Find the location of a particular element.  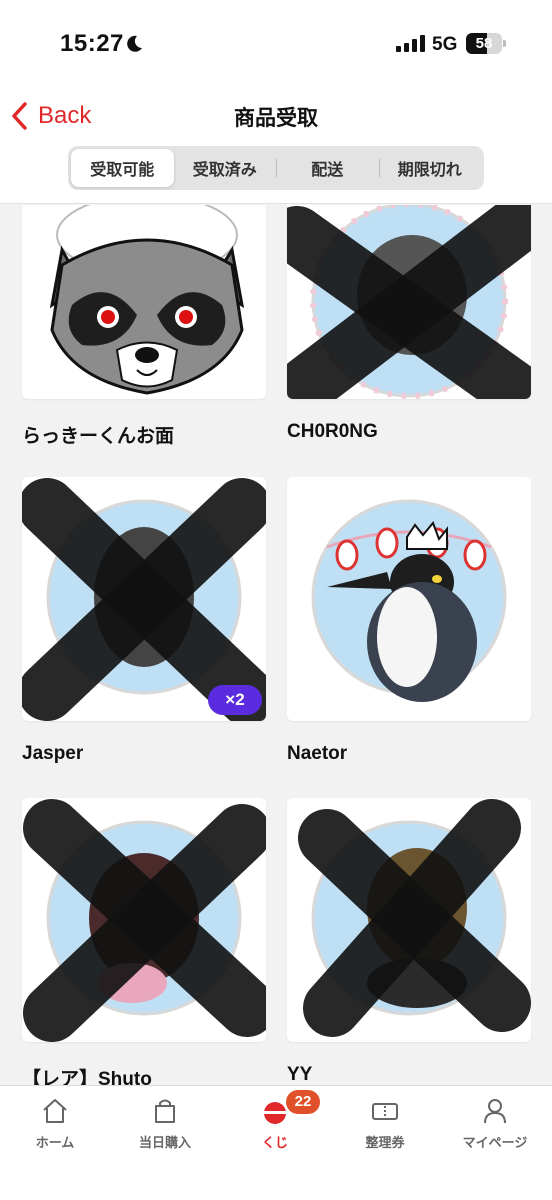

item-name: CH0R0NG is located at coordinates (332, 431).